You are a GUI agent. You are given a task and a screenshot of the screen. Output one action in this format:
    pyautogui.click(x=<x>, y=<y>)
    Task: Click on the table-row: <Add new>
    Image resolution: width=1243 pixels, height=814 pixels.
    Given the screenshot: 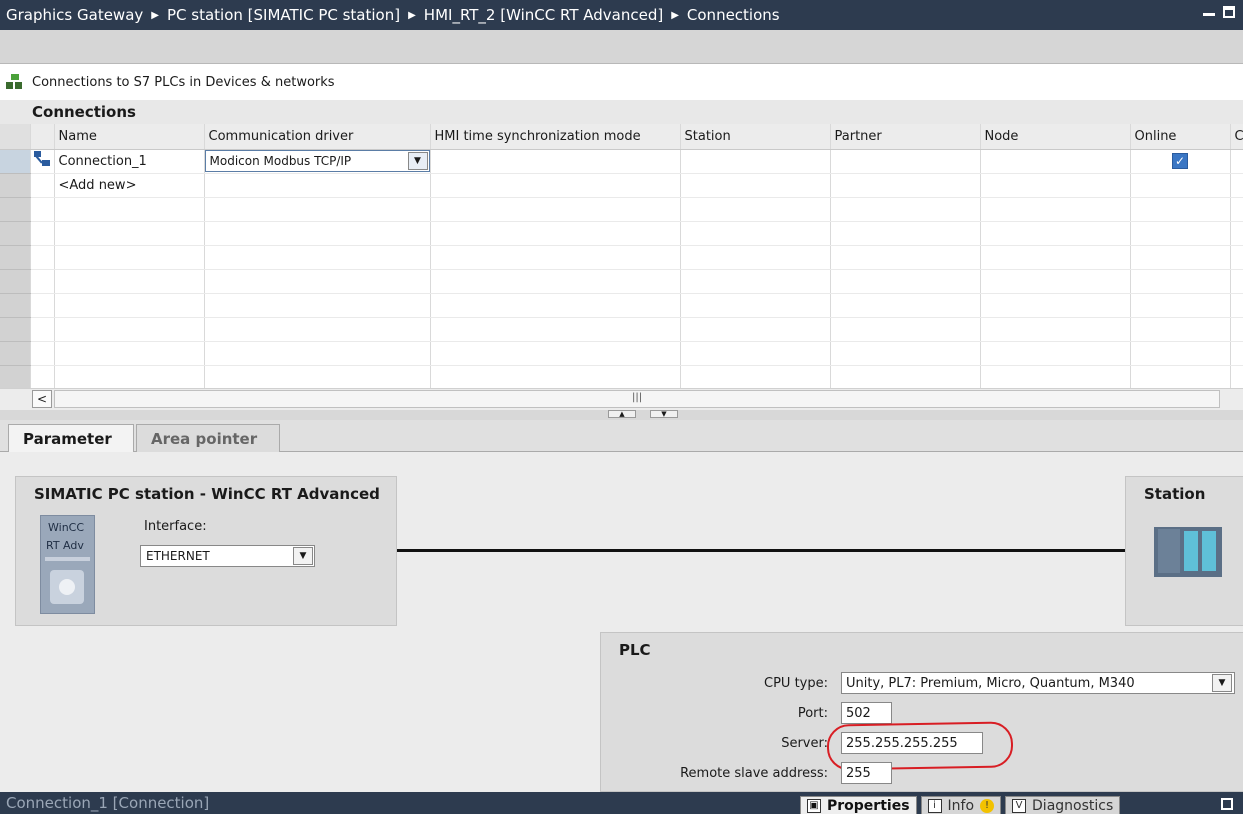 What is the action you would take?
    pyautogui.click(x=621, y=185)
    